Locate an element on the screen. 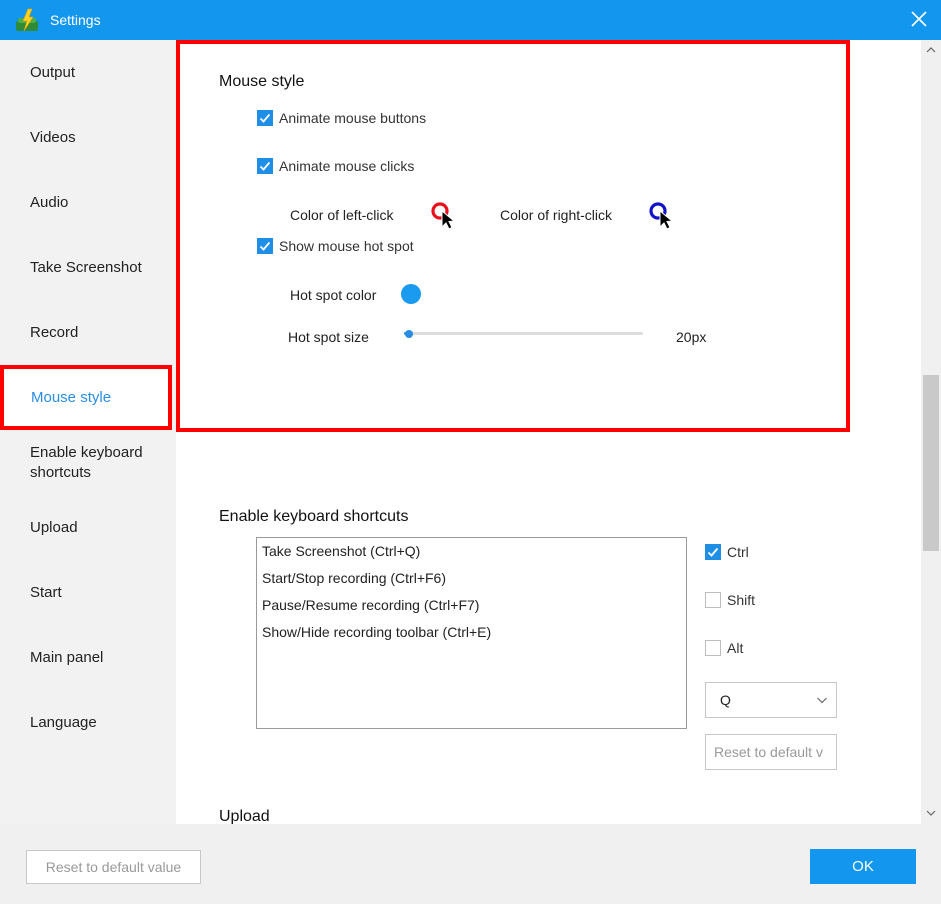  keyboard-shortcuts-title: Enable keyboard shortcuts is located at coordinates (314, 516).